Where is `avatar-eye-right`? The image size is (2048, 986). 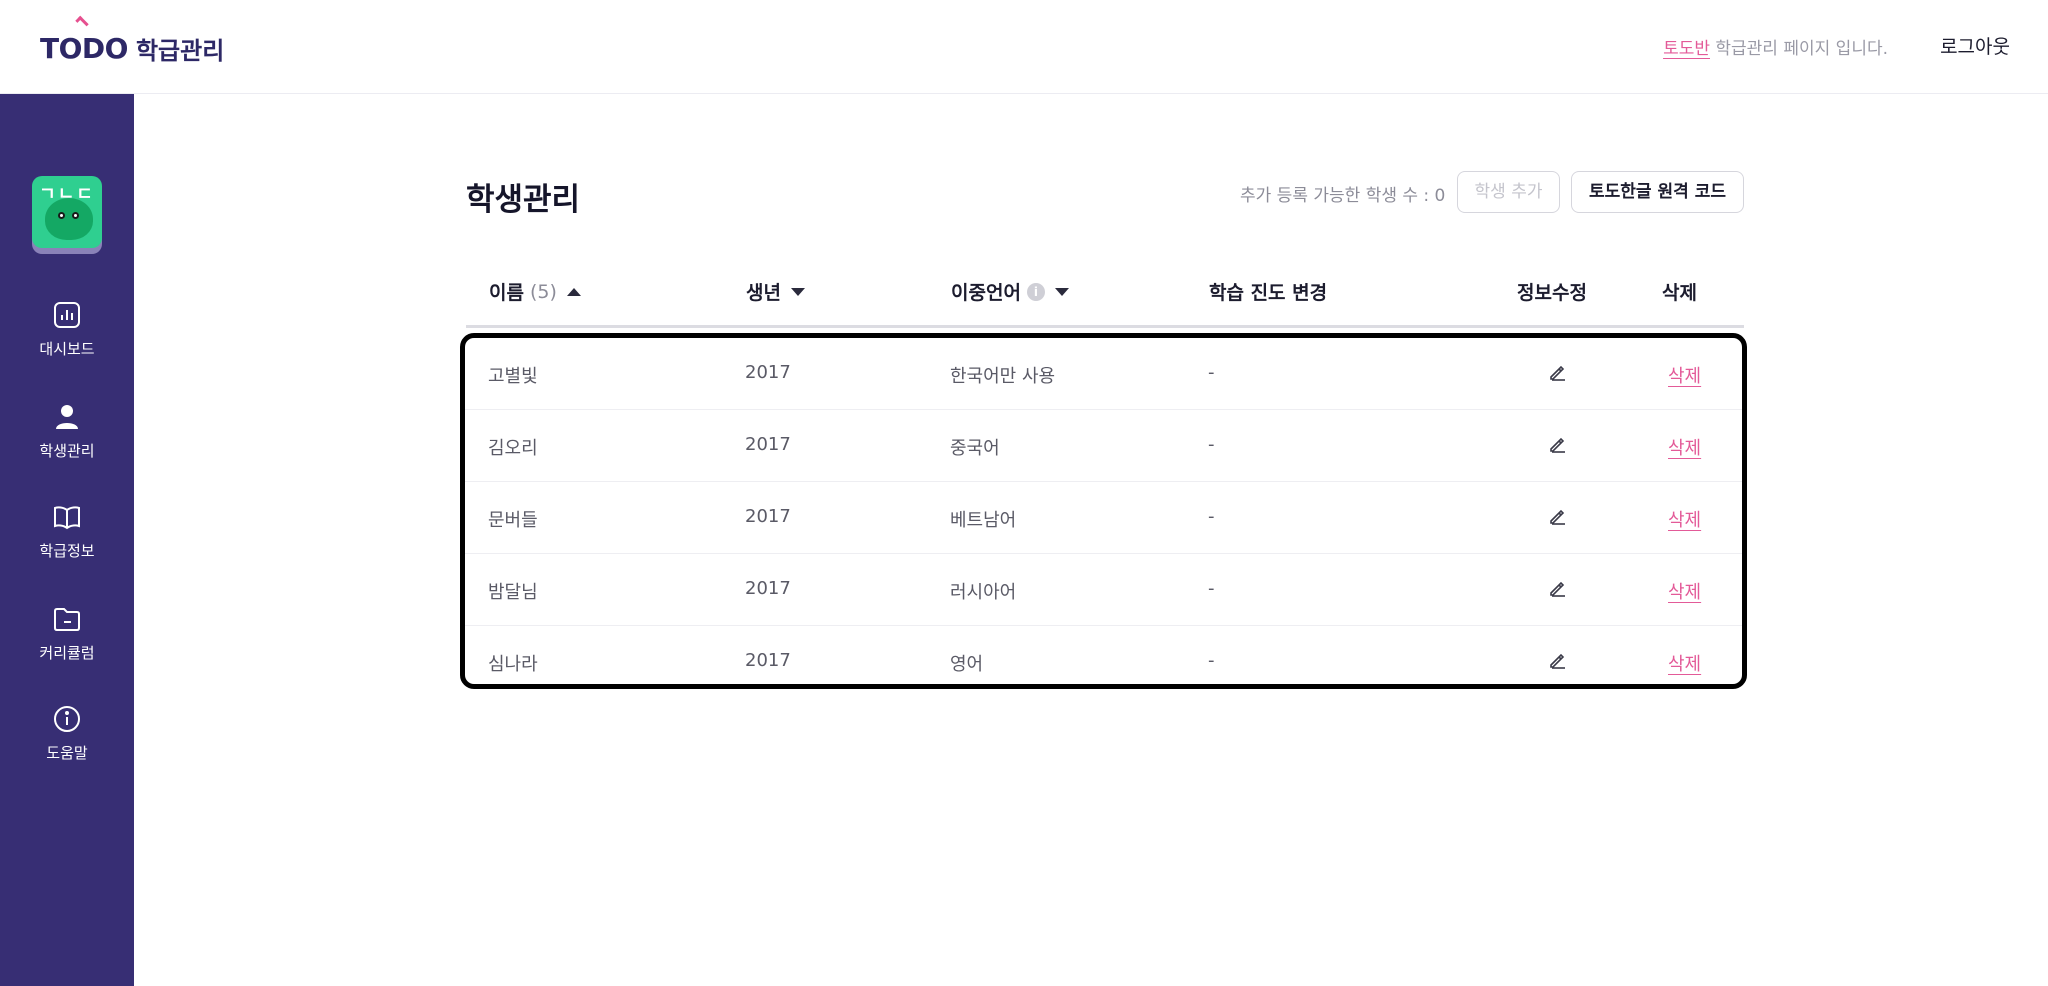 avatar-eye-right is located at coordinates (75, 215).